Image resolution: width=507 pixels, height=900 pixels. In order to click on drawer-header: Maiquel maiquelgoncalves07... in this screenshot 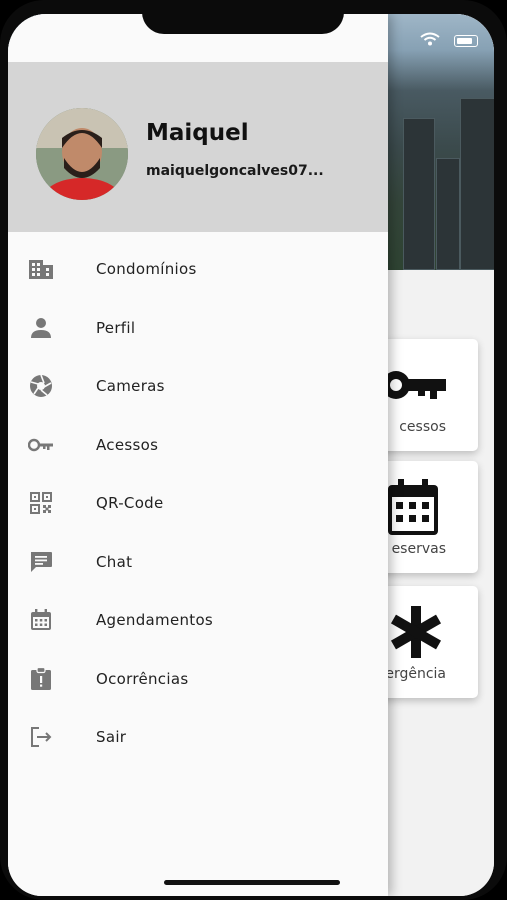, I will do `click(198, 147)`.